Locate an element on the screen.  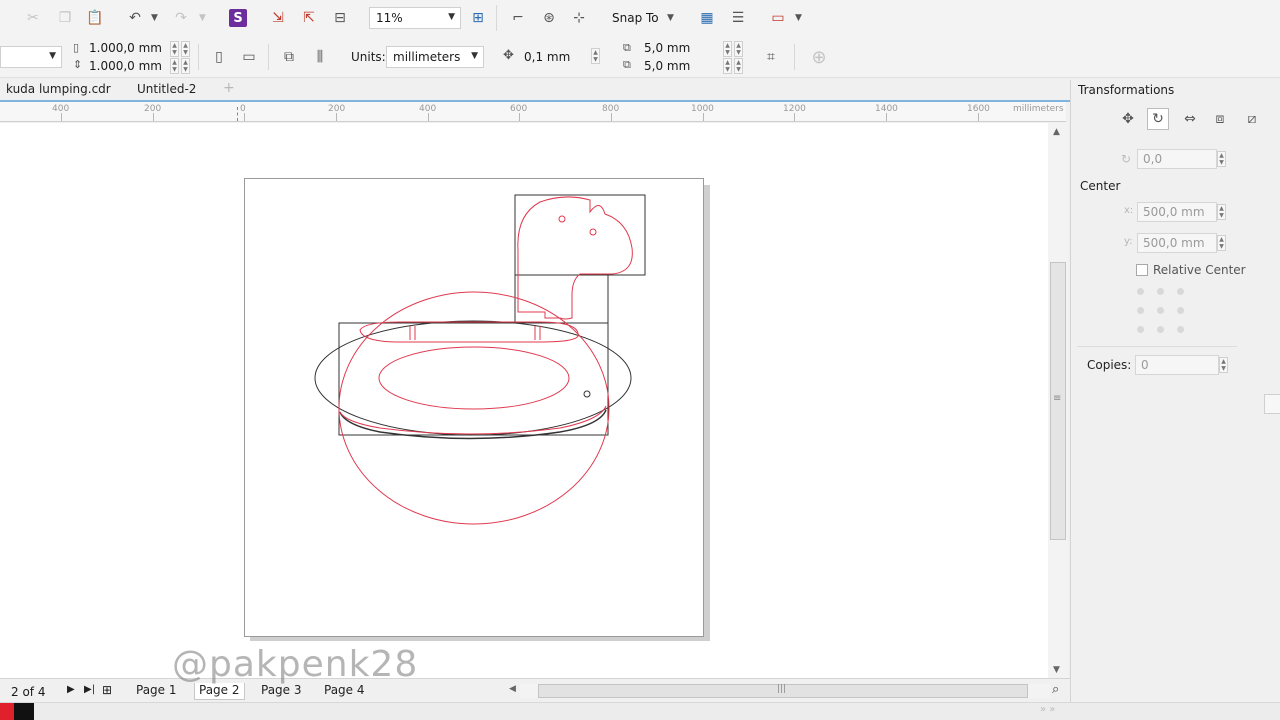
status-bar is located at coordinates (640, 711).